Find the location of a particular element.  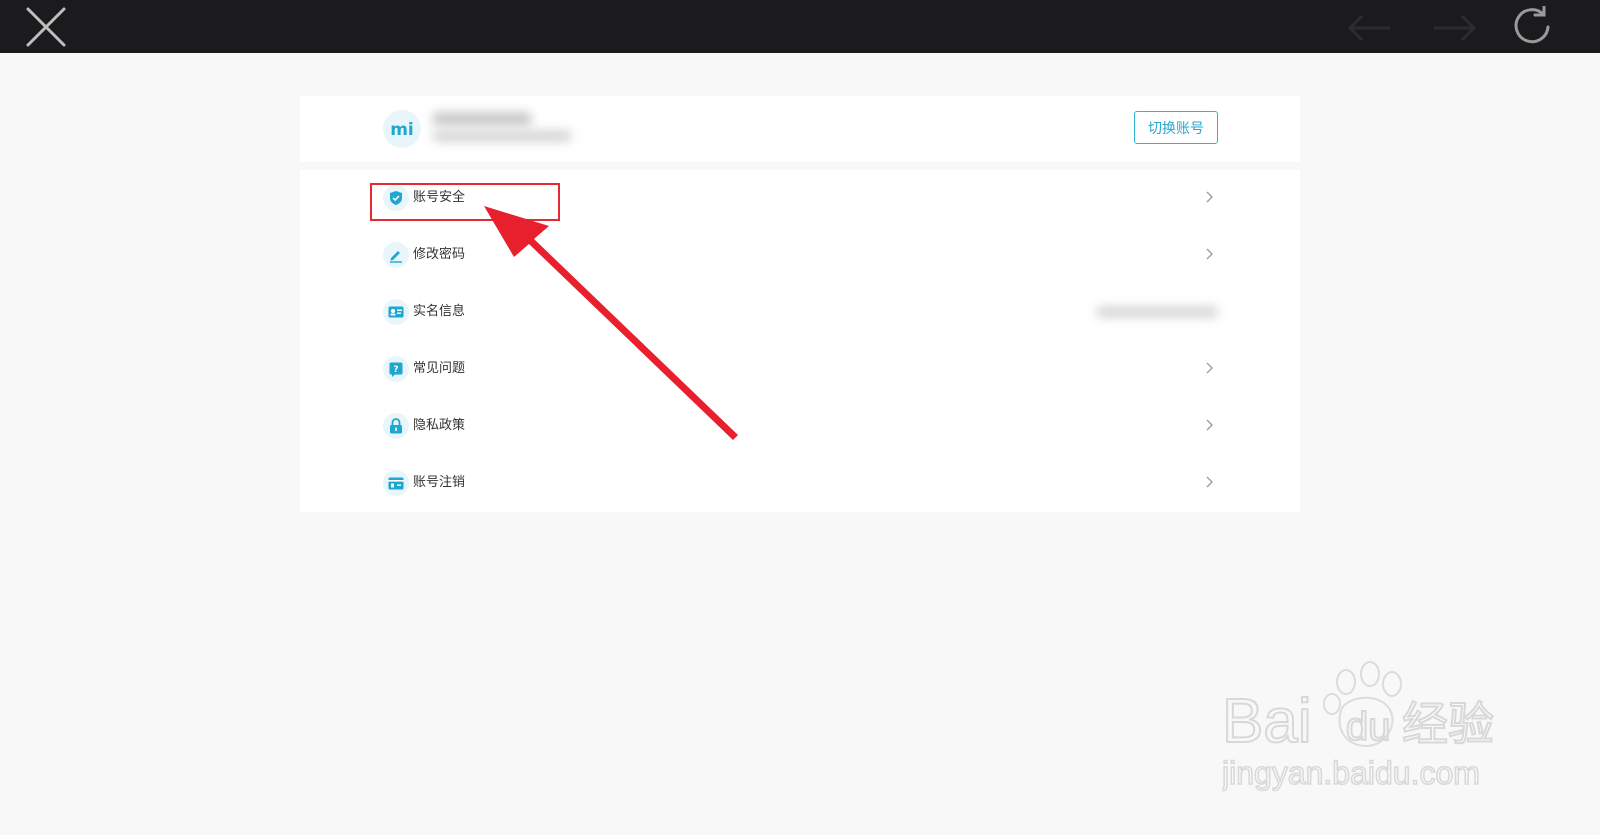

arrow-left-icon is located at coordinates (1368, 28).